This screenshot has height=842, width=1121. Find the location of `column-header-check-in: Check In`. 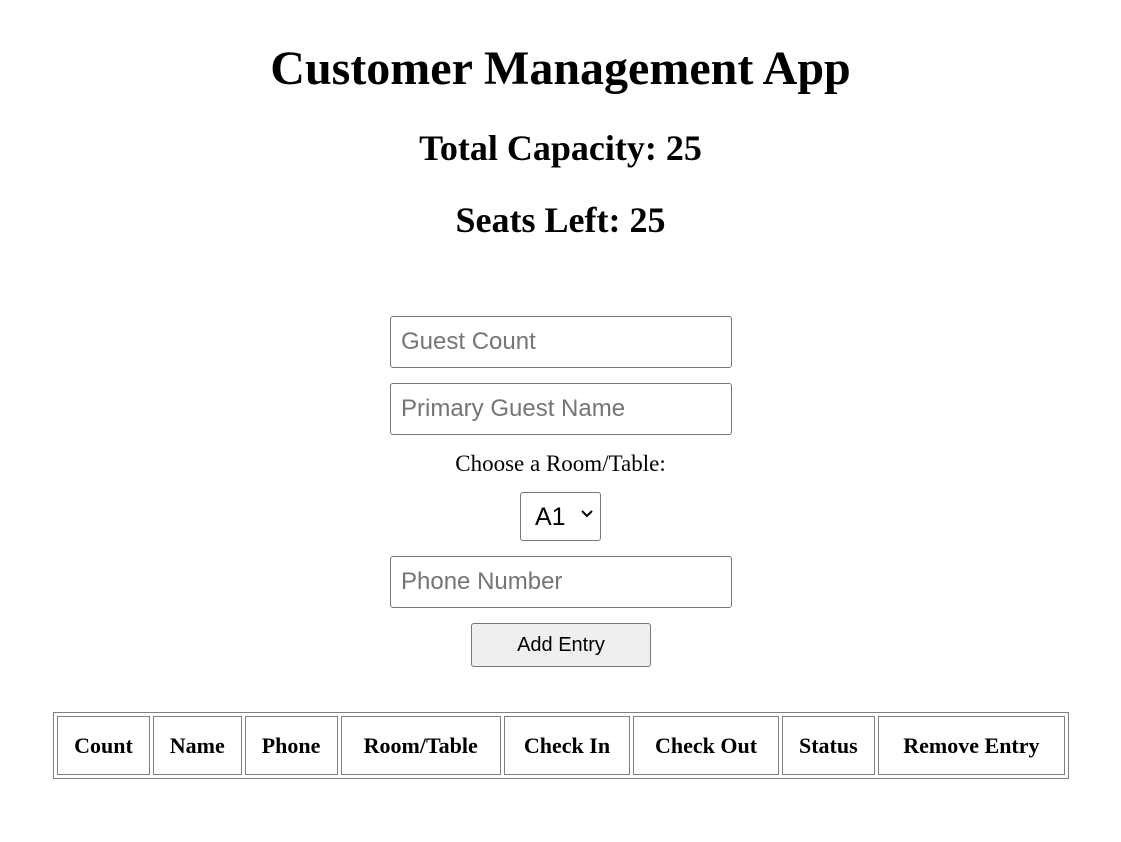

column-header-check-in: Check In is located at coordinates (567, 745).